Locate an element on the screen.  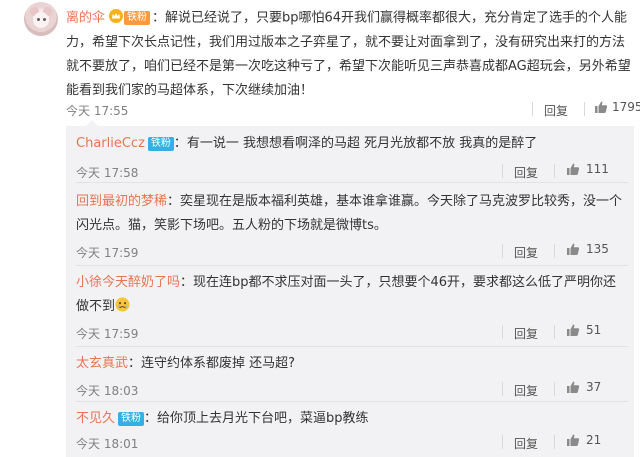
user-avatar is located at coordinates (41, 19).